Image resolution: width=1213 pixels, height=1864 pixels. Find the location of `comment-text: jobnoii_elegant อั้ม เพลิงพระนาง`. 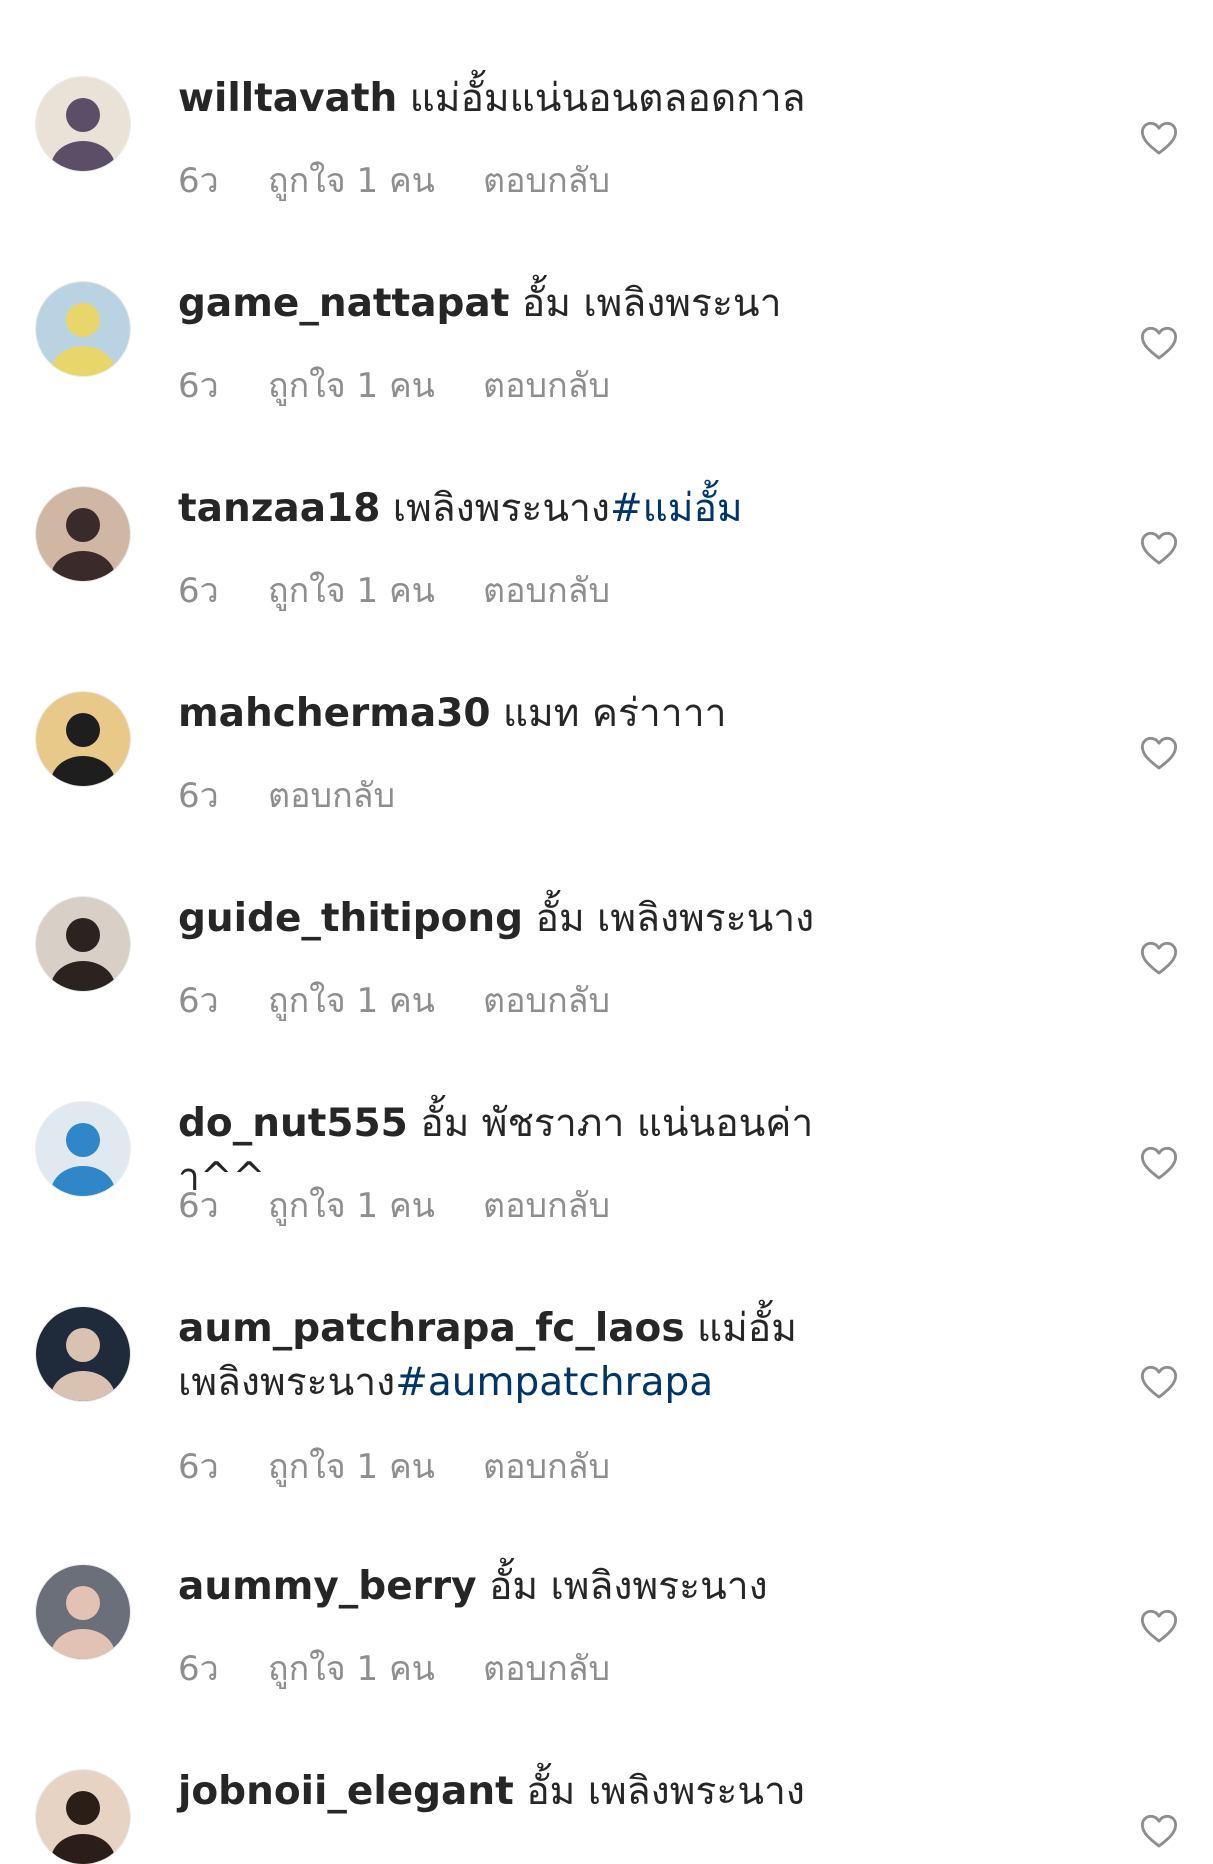

comment-text: jobnoii_elegant อั้ม เพลิงพระนาง is located at coordinates (528, 1792).